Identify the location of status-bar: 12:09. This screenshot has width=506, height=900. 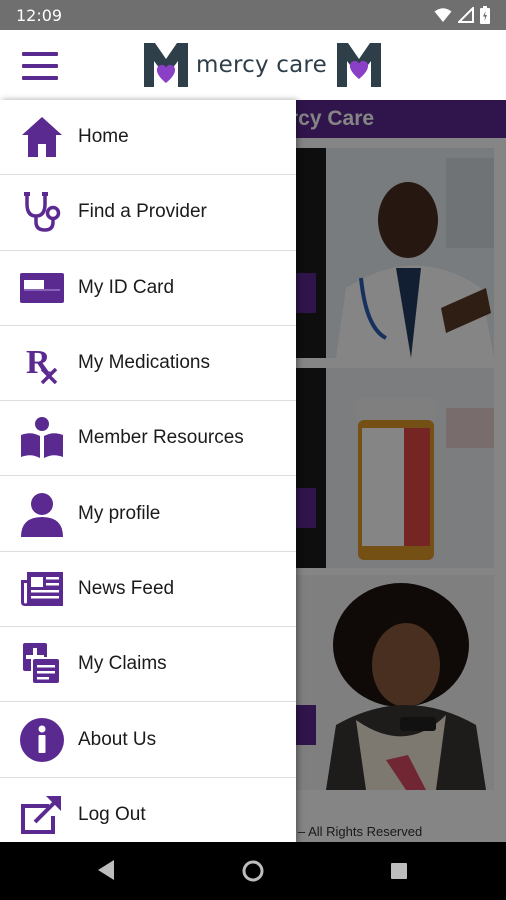
(253, 15).